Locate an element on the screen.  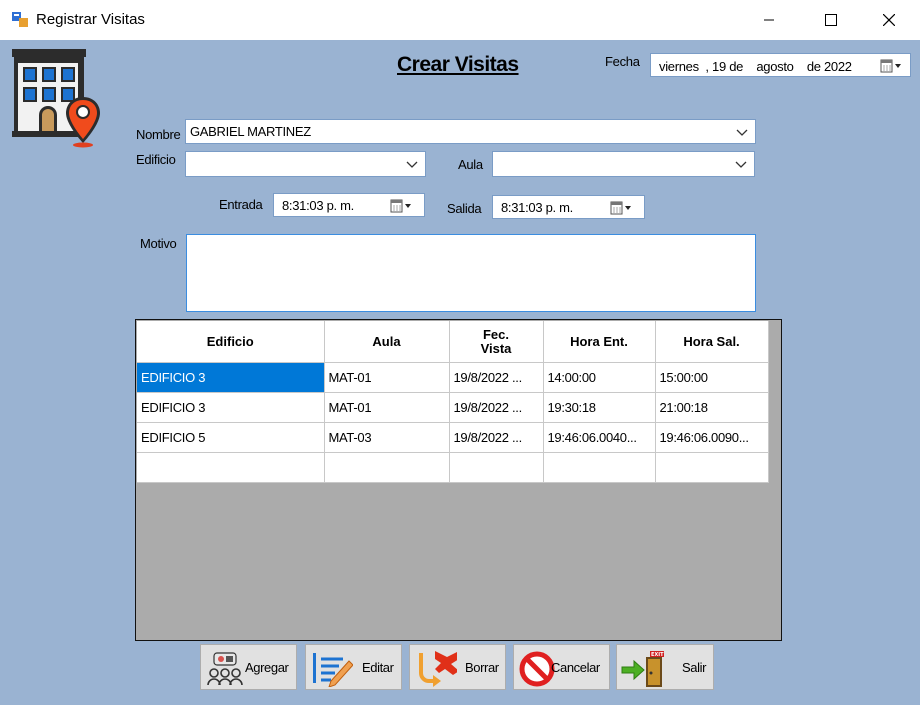
maximize-icon is located at coordinates (831, 20).